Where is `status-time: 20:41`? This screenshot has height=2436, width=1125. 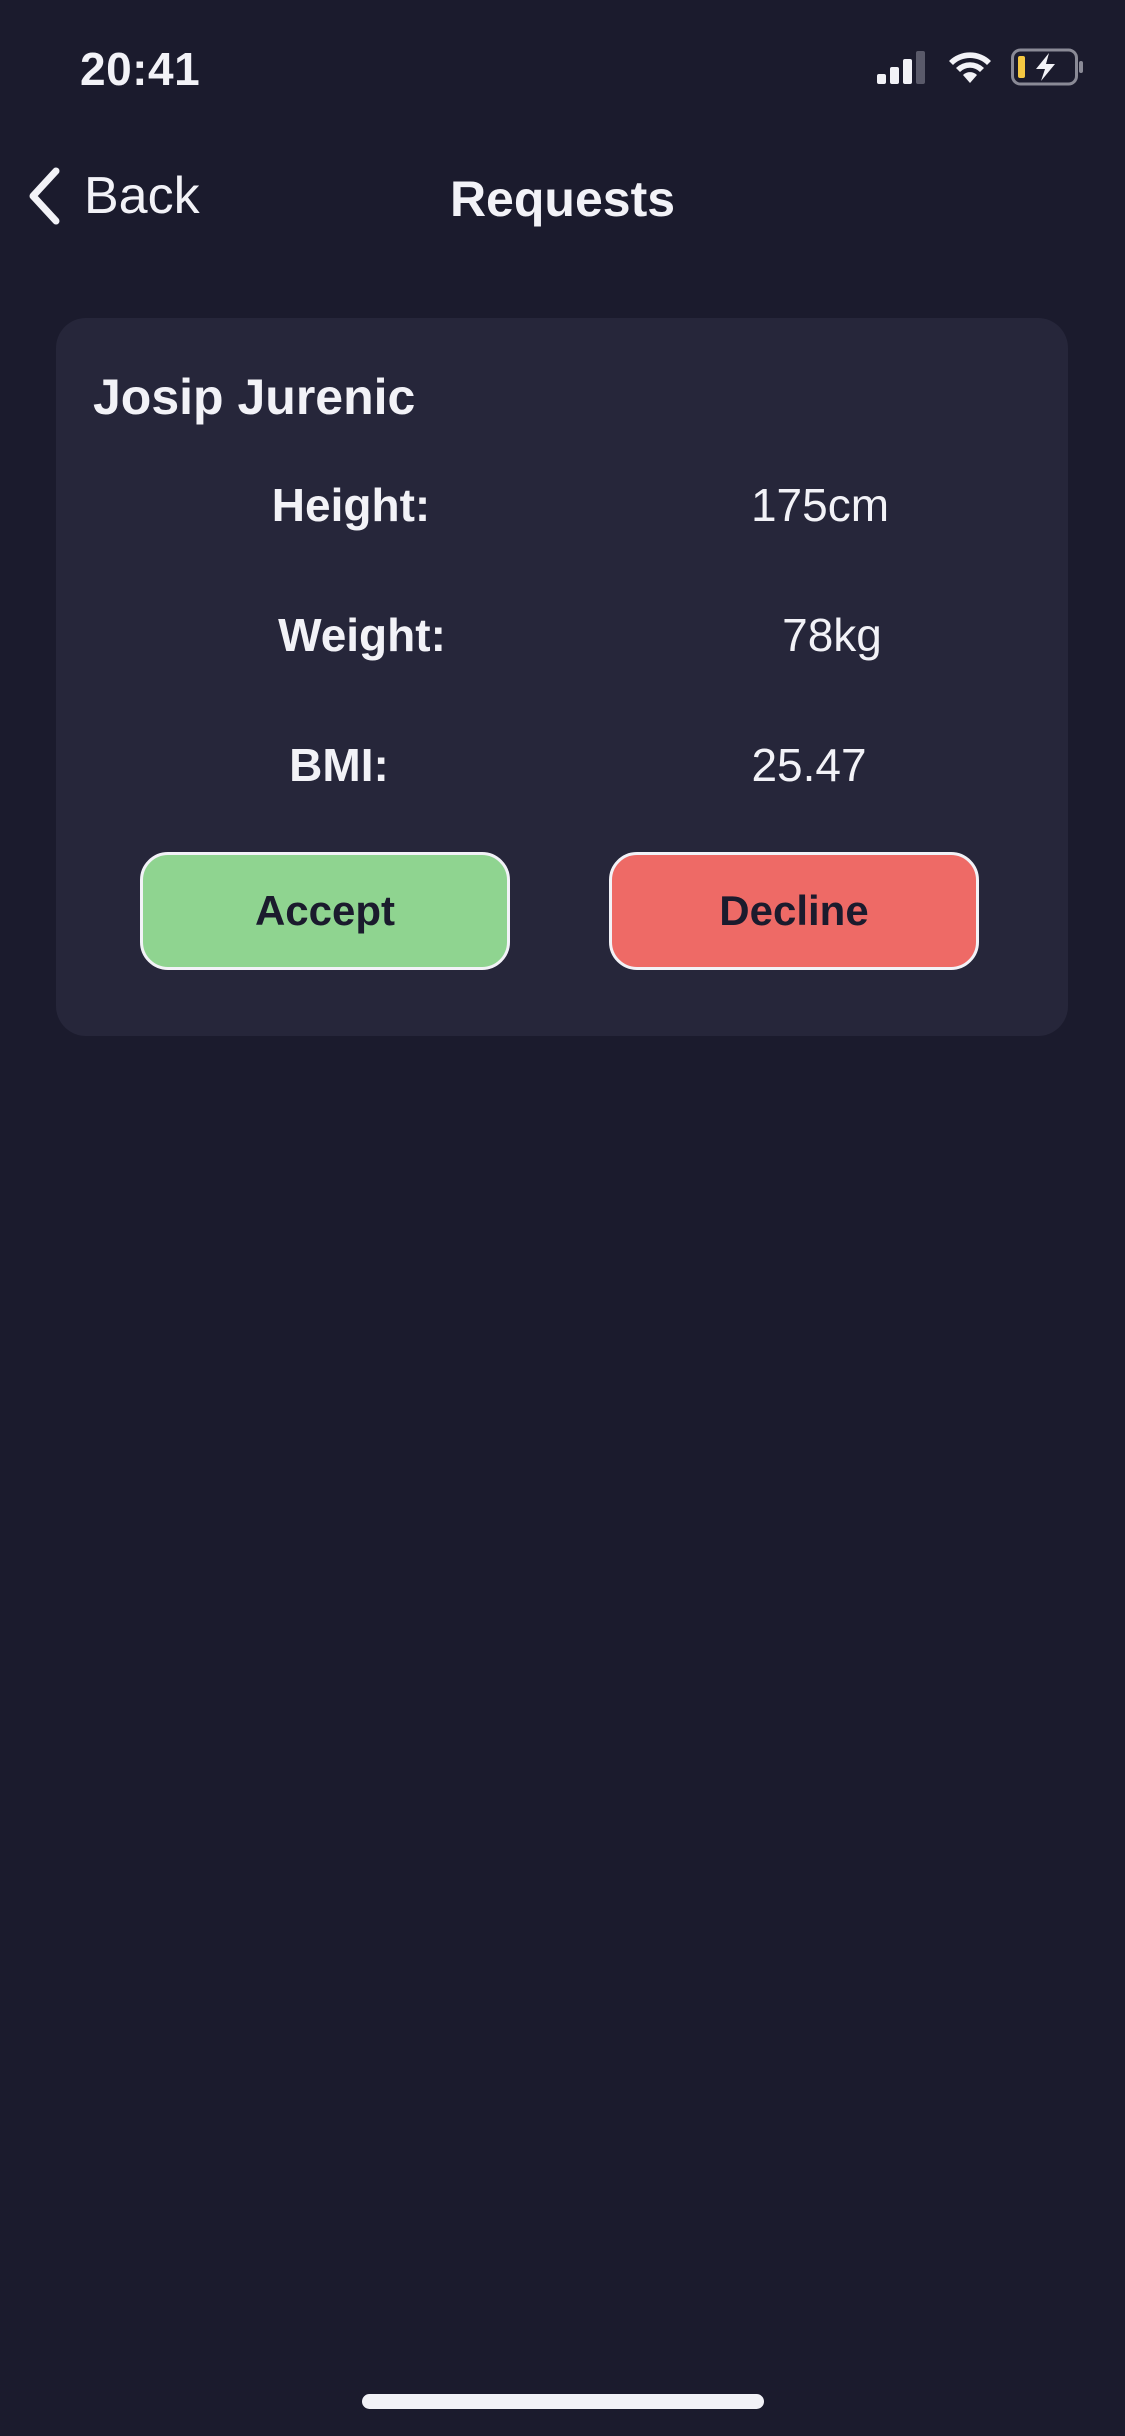 status-time: 20:41 is located at coordinates (140, 69).